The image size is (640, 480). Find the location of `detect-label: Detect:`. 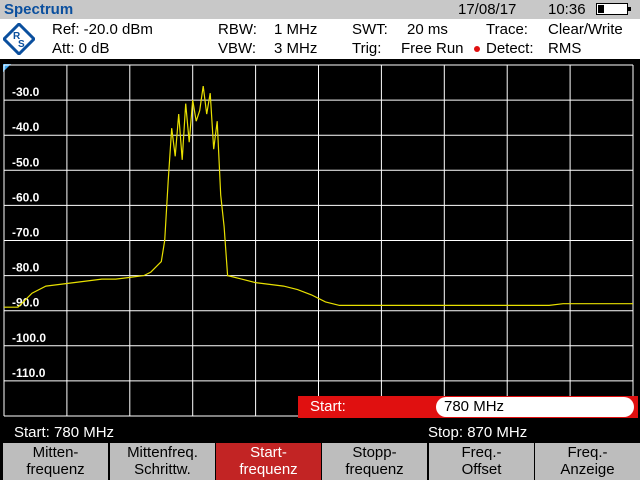

detect-label: Detect: is located at coordinates (510, 48).